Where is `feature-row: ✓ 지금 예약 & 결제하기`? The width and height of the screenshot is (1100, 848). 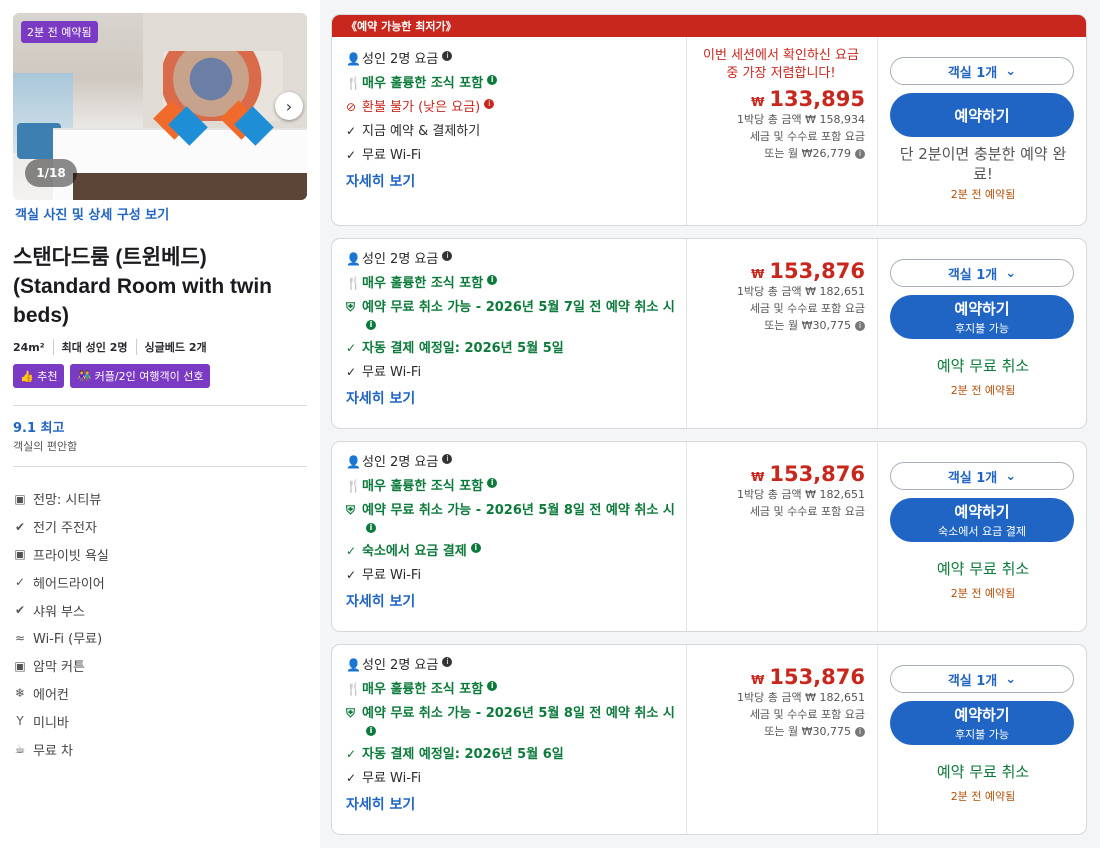
feature-row: ✓ 지금 예약 & 결제하기 is located at coordinates (516, 131).